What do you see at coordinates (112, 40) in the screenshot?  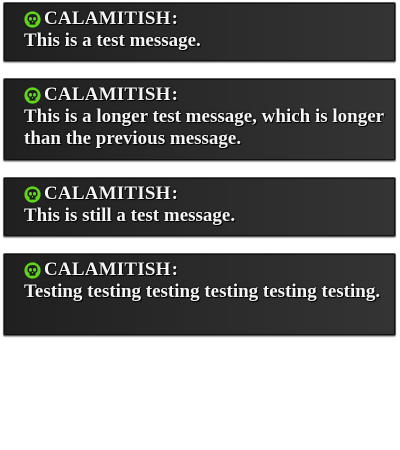 I see `message-text: This is a test message.` at bounding box center [112, 40].